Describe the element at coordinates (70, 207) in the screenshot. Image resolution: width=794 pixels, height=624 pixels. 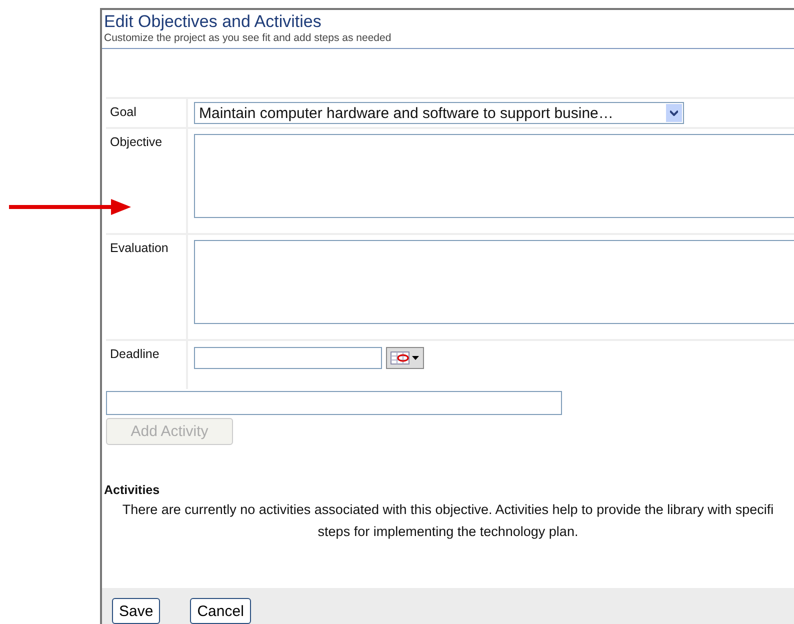
I see `arrow-icon` at that location.